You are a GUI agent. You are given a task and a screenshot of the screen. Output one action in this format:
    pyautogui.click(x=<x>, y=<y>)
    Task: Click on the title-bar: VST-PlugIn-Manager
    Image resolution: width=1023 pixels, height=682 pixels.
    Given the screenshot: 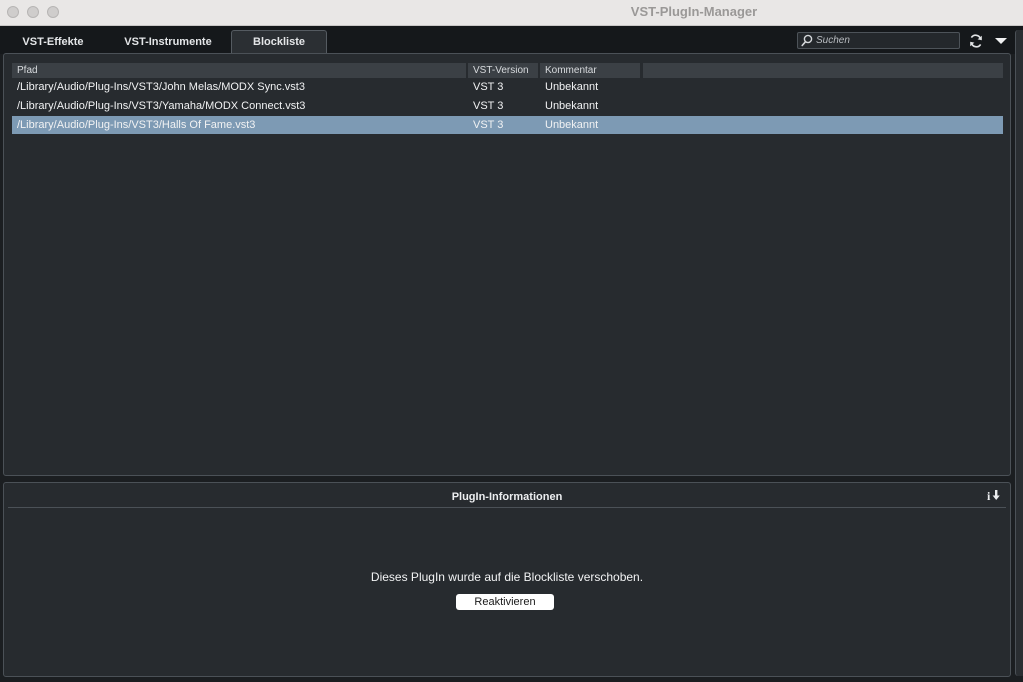 What is the action you would take?
    pyautogui.click(x=511, y=13)
    